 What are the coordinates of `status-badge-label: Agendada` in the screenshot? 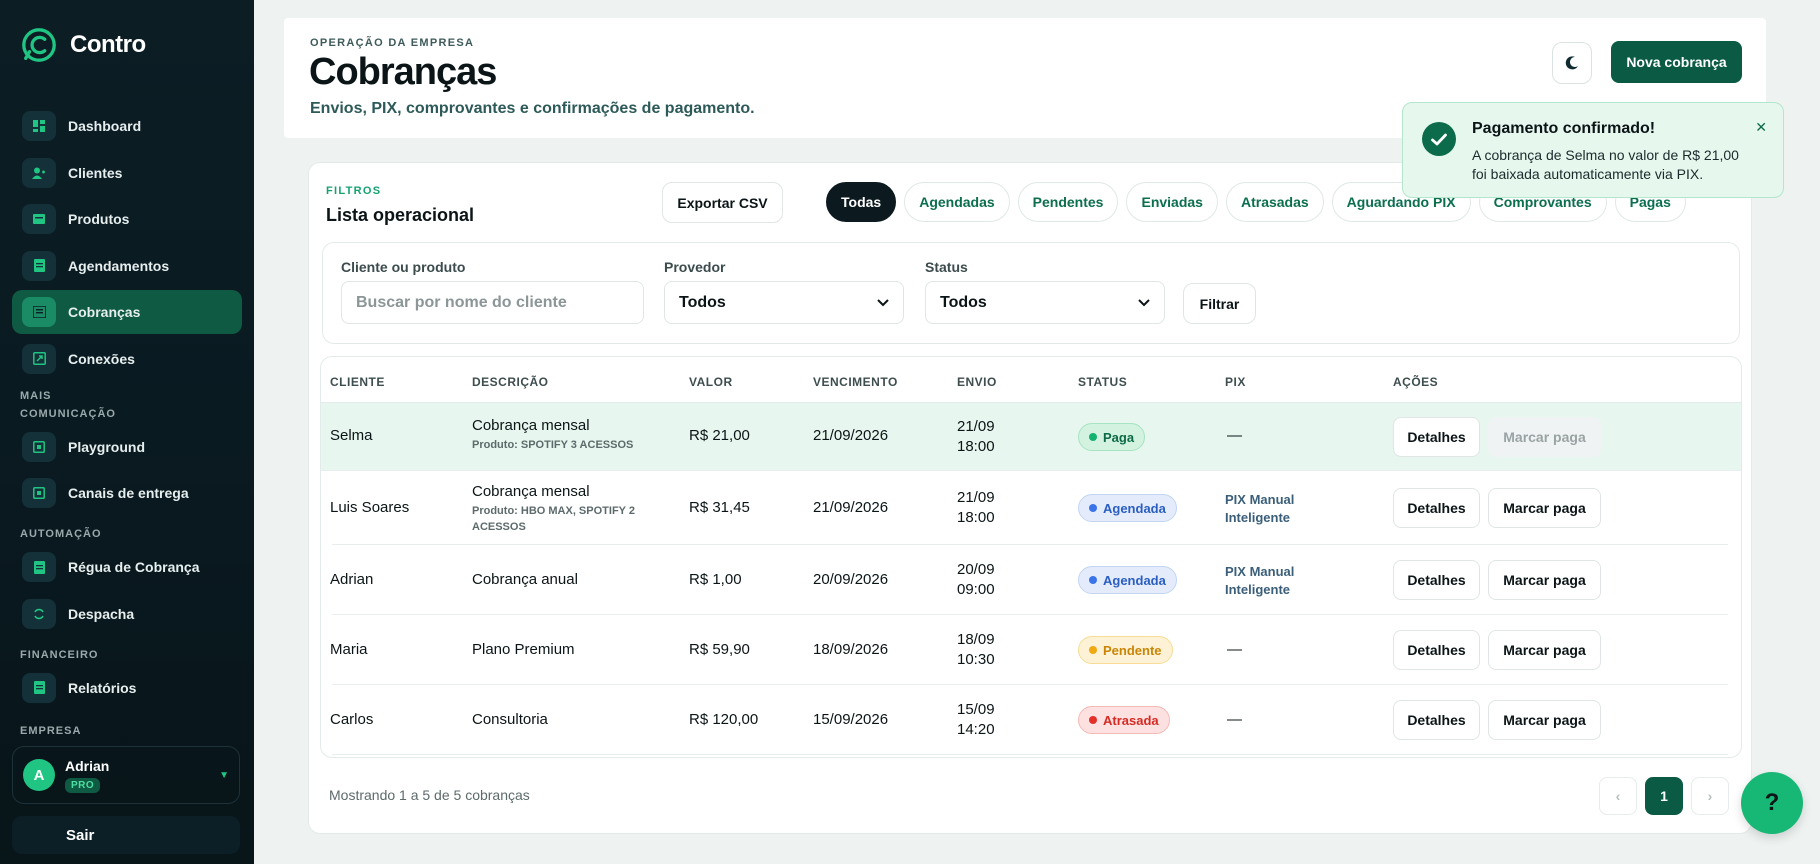 It's located at (1134, 508).